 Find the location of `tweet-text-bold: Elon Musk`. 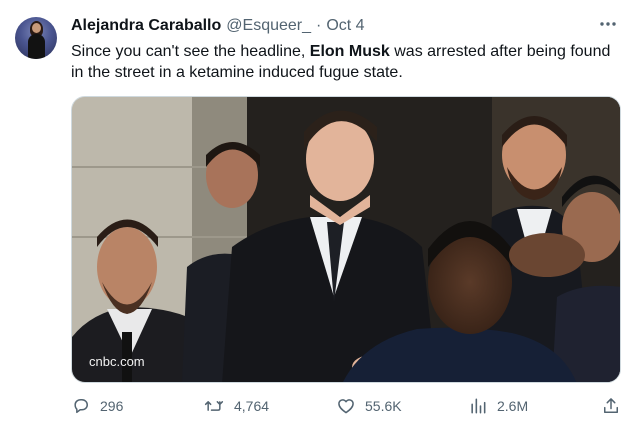

tweet-text-bold: Elon Musk is located at coordinates (349, 51).